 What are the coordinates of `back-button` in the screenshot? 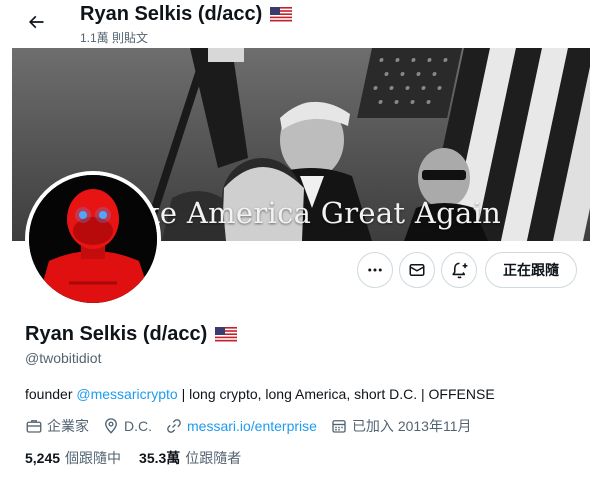 It's located at (36, 22).